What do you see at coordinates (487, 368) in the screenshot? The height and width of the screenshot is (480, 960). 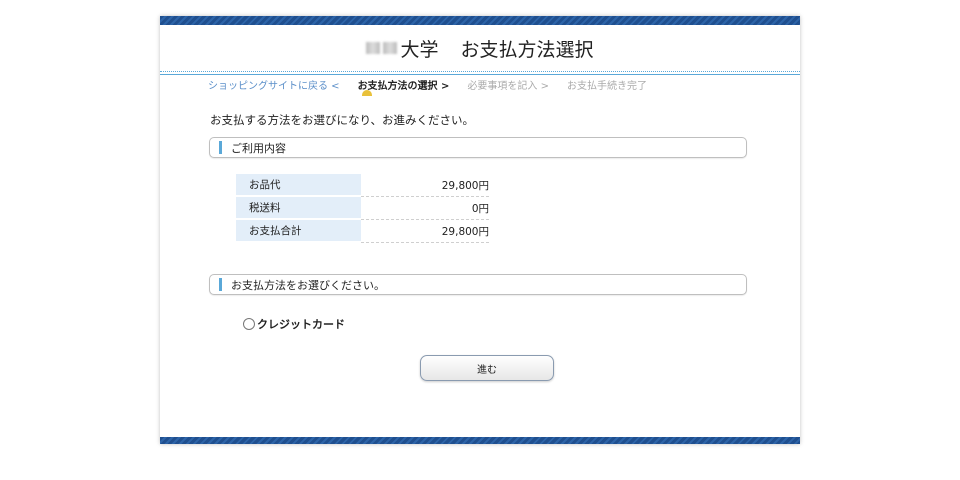 I see `proceed-button: 進む` at bounding box center [487, 368].